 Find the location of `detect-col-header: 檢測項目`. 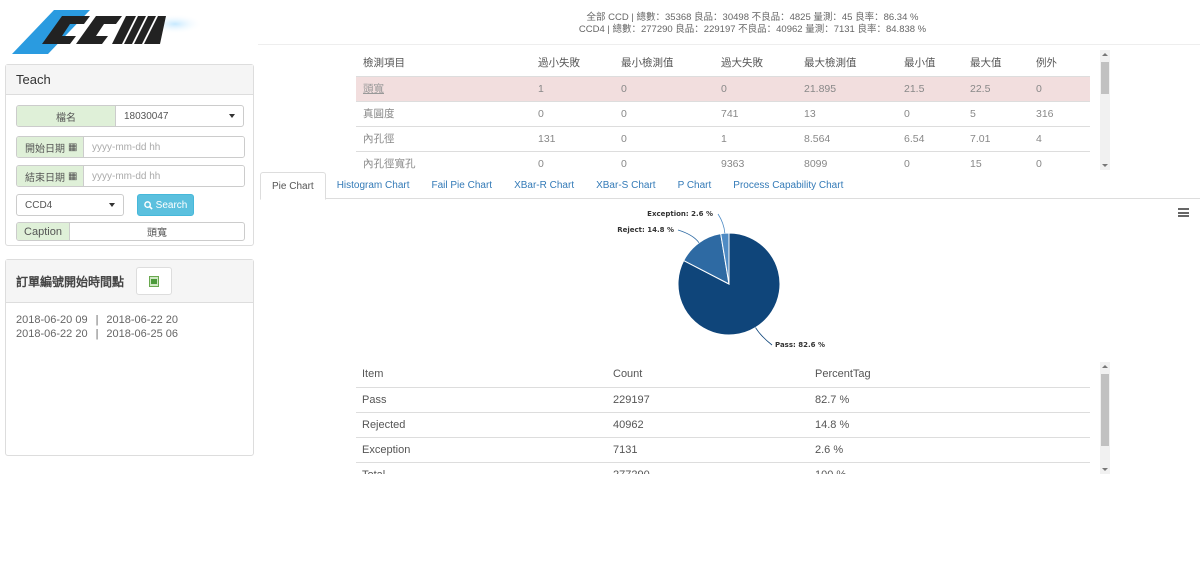

detect-col-header: 檢測項目 is located at coordinates (443, 63).